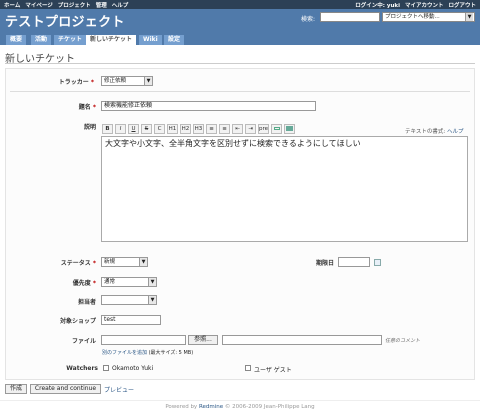 Image resolution: width=480 pixels, height=412 pixels. I want to click on image-button, so click(289, 129).